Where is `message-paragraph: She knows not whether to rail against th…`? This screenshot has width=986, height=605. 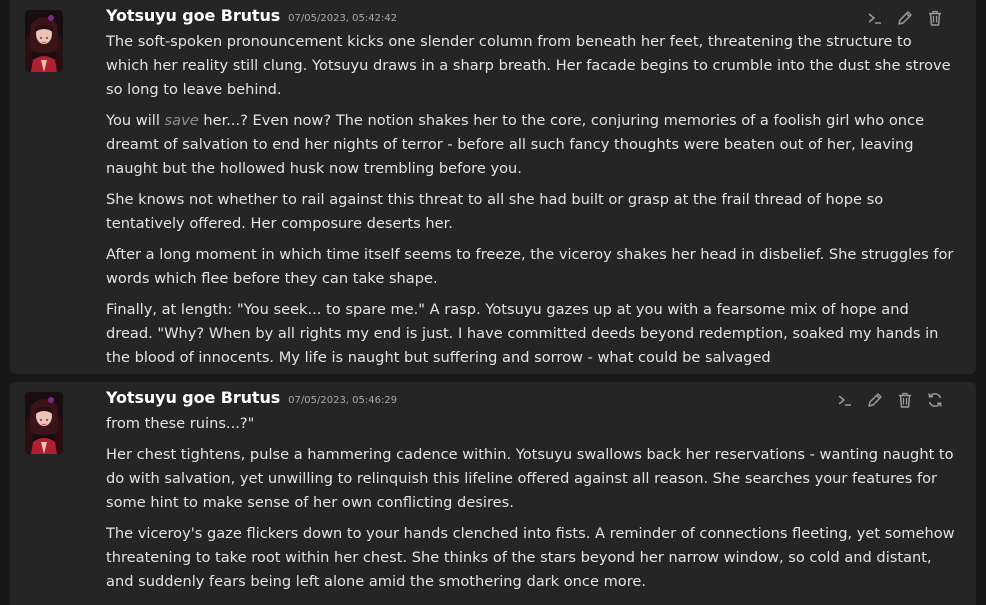
message-paragraph: She knows not whether to rail against th… is located at coordinates (495, 211).